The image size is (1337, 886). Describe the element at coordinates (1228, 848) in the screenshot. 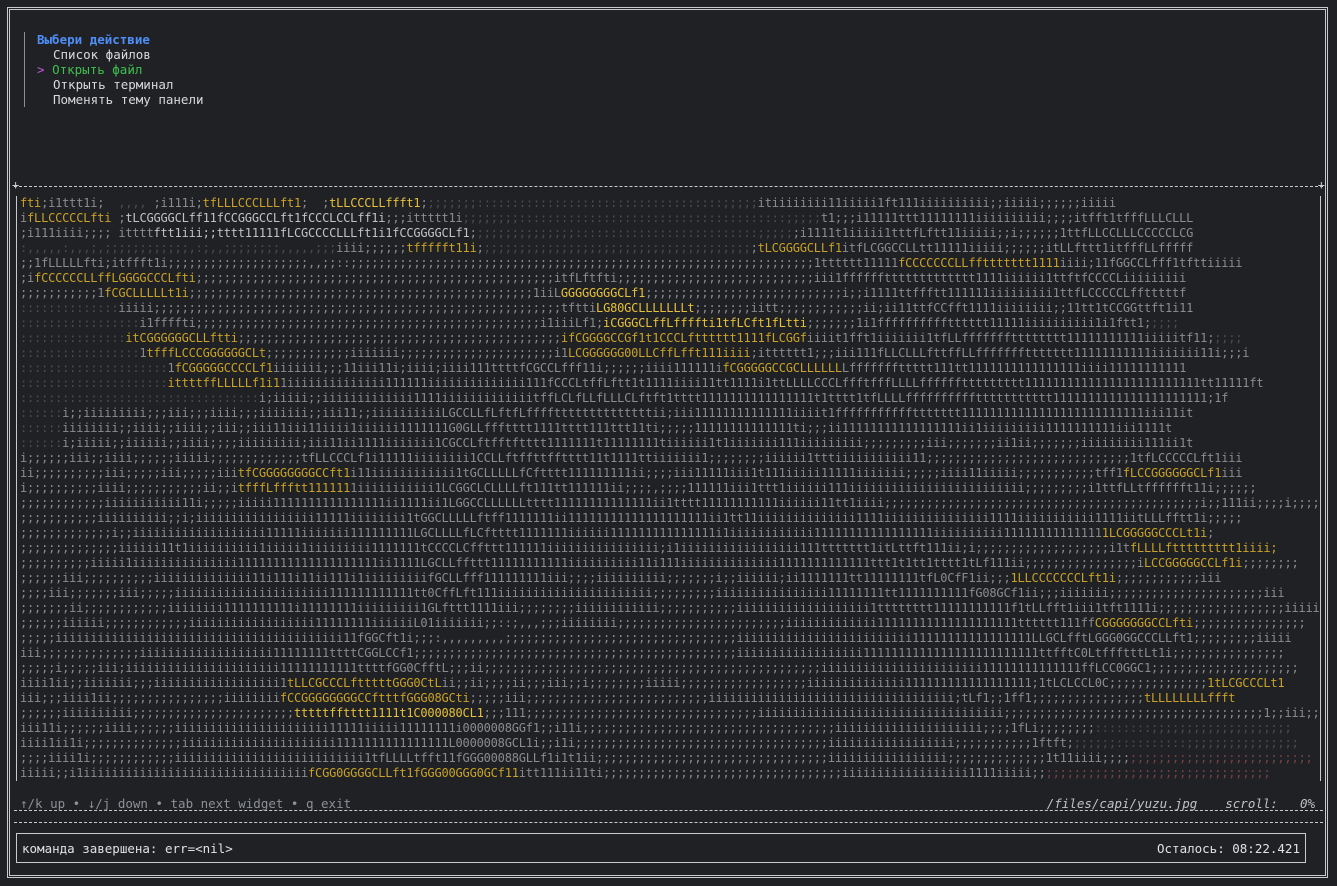

I see `remaining-timer: Осталось: 08:22.421` at that location.